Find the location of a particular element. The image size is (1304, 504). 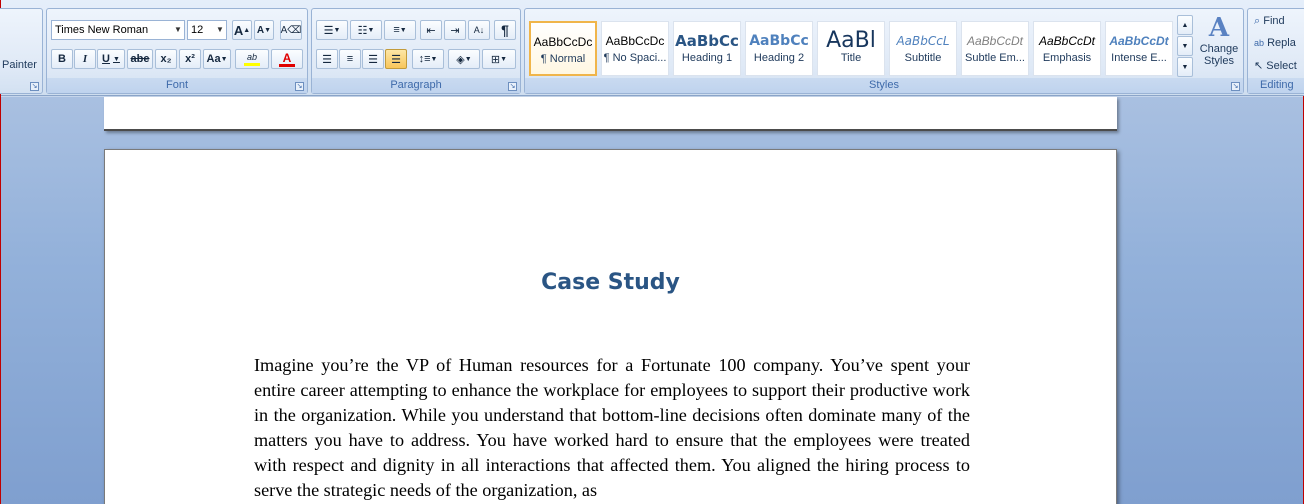

style-subtitle: AaBbCcL Subtitle is located at coordinates (923, 48).